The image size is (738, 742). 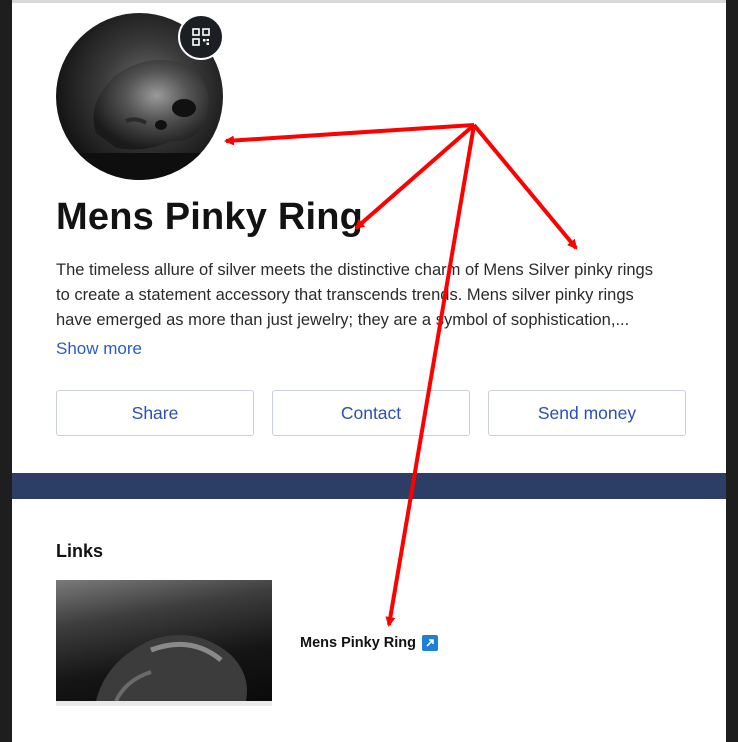 What do you see at coordinates (358, 643) in the screenshot?
I see `link-item-label: Mens Pinky Ring` at bounding box center [358, 643].